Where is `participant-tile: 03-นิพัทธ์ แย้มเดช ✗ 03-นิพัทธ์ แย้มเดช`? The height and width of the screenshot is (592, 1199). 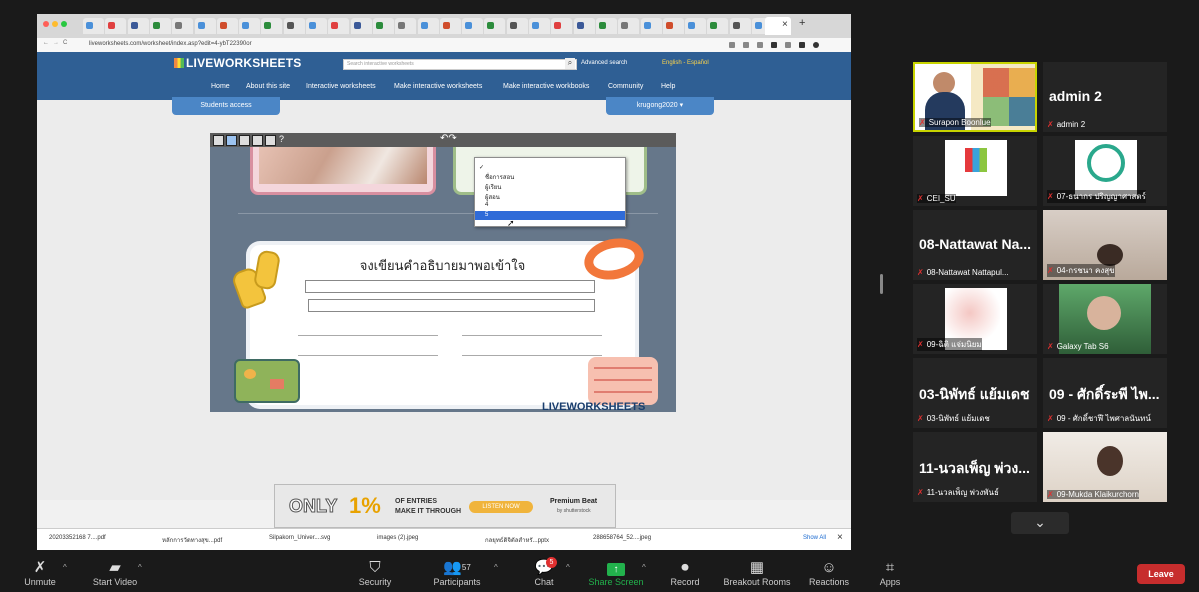 participant-tile: 03-นิพัทธ์ แย้มเดช ✗ 03-นิพัทธ์ แย้มเดช is located at coordinates (975, 393).